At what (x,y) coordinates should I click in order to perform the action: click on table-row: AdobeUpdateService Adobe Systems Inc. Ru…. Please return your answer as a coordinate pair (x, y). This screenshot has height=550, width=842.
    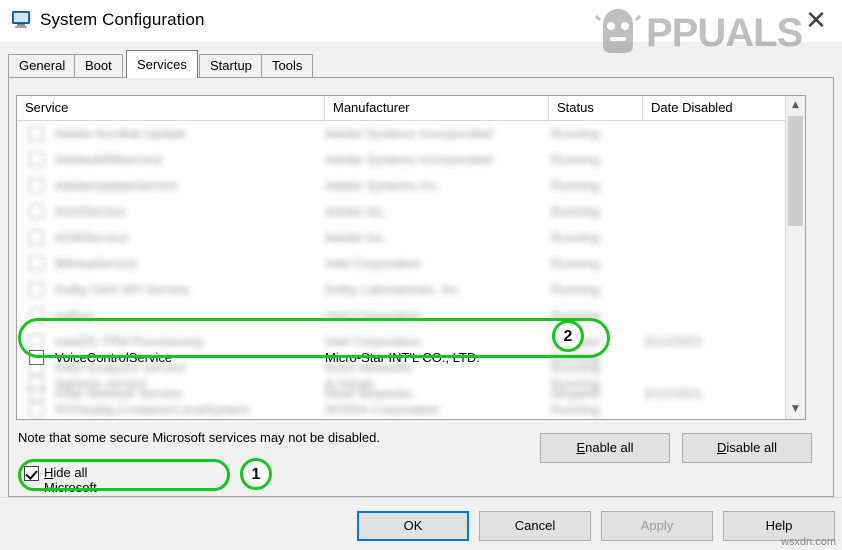
    Looking at the image, I should click on (401, 186).